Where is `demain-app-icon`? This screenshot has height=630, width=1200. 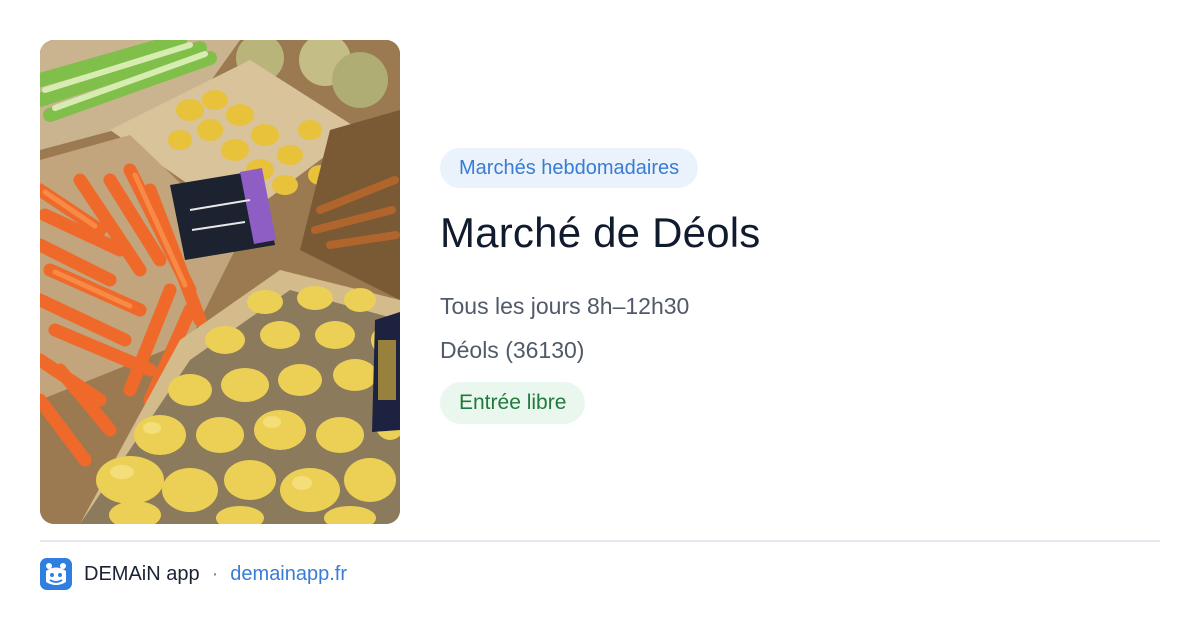
demain-app-icon is located at coordinates (56, 574).